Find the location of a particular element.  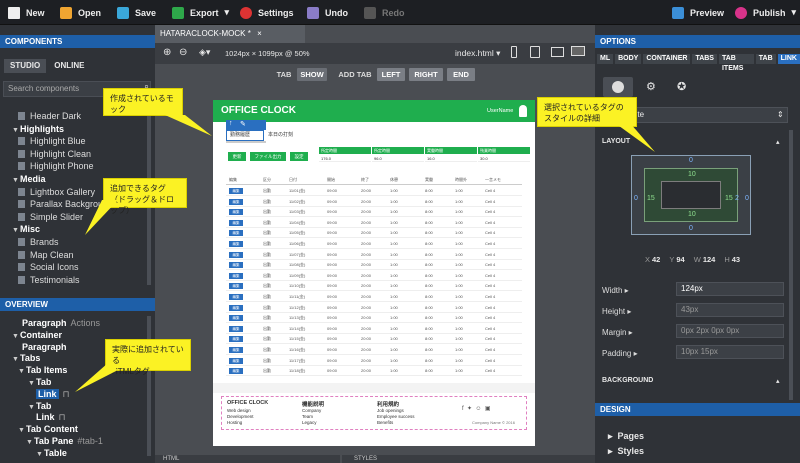

style-tab is located at coordinates (618, 87).